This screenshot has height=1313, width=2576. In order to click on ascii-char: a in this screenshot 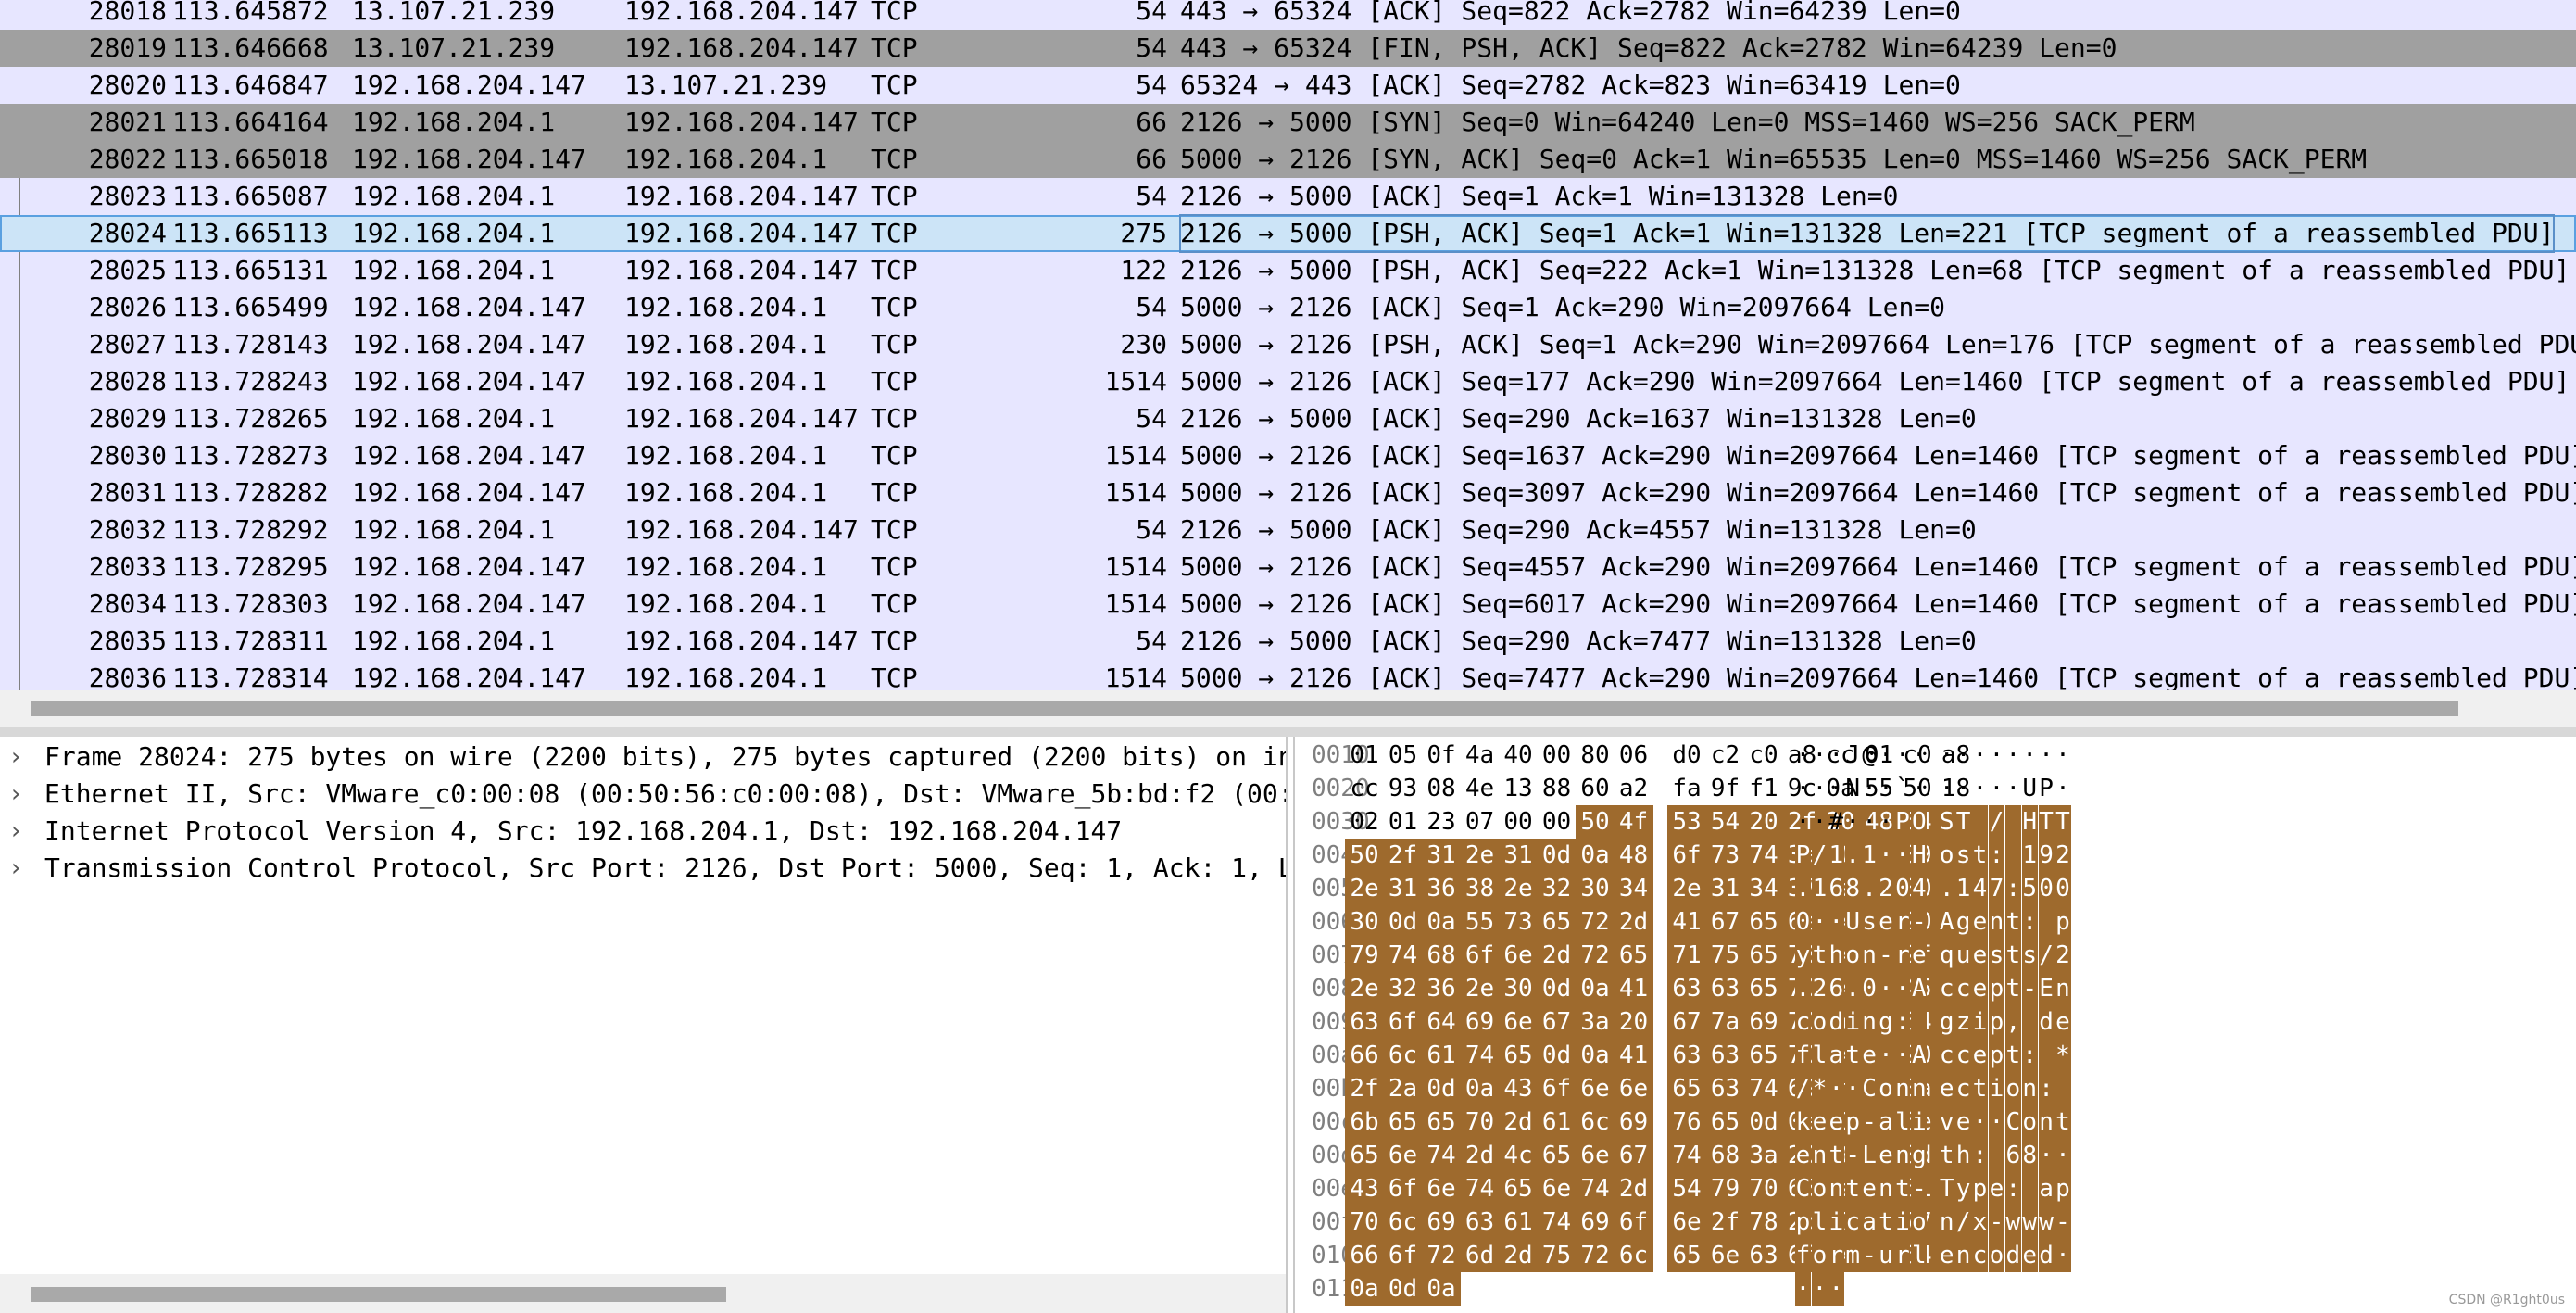, I will do `click(1836, 1055)`.